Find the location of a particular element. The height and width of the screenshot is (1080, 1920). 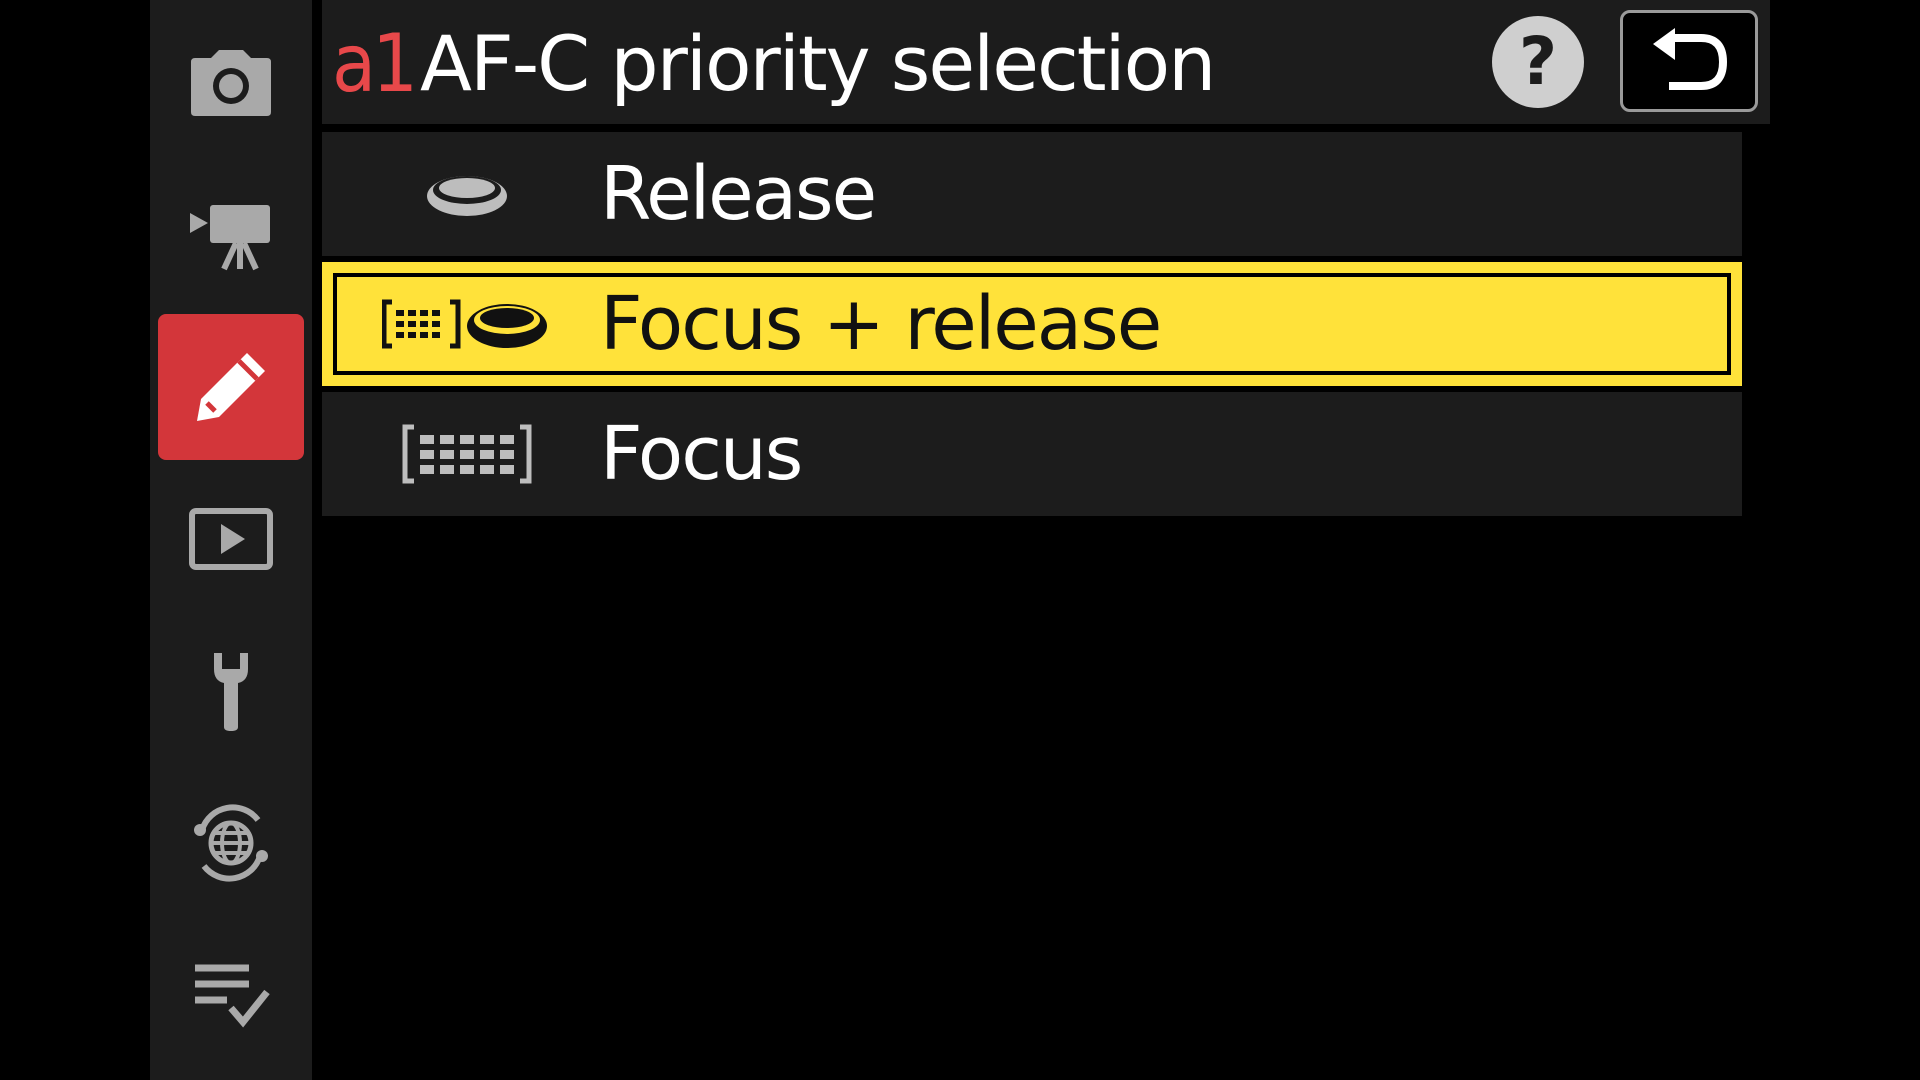

network-icon is located at coordinates (231, 843).